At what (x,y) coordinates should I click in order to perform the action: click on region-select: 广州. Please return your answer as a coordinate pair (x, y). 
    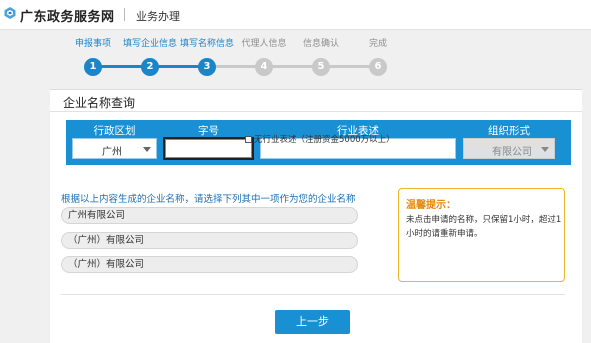
    Looking at the image, I should click on (114, 148).